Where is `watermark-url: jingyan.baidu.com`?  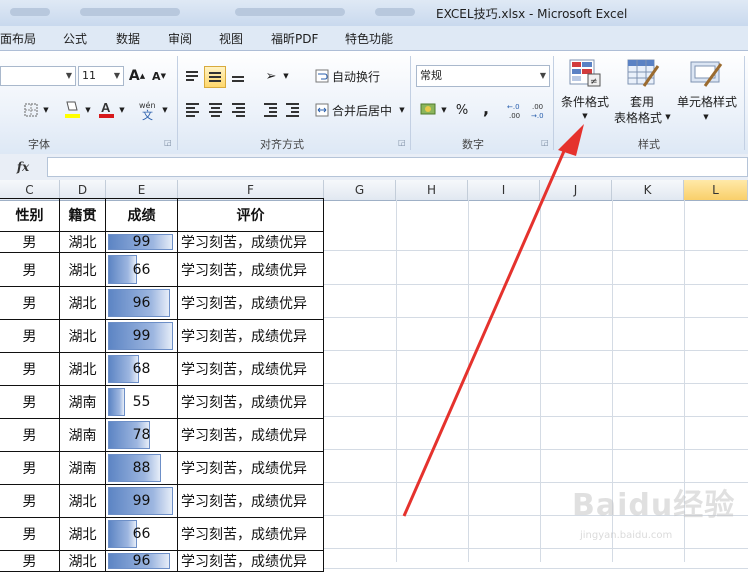
watermark-url: jingyan.baidu.com is located at coordinates (626, 535).